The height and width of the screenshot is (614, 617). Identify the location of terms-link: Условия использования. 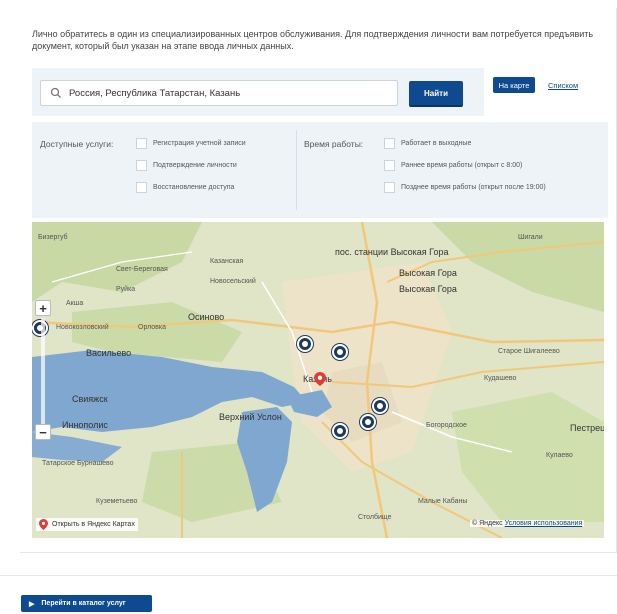
(544, 523).